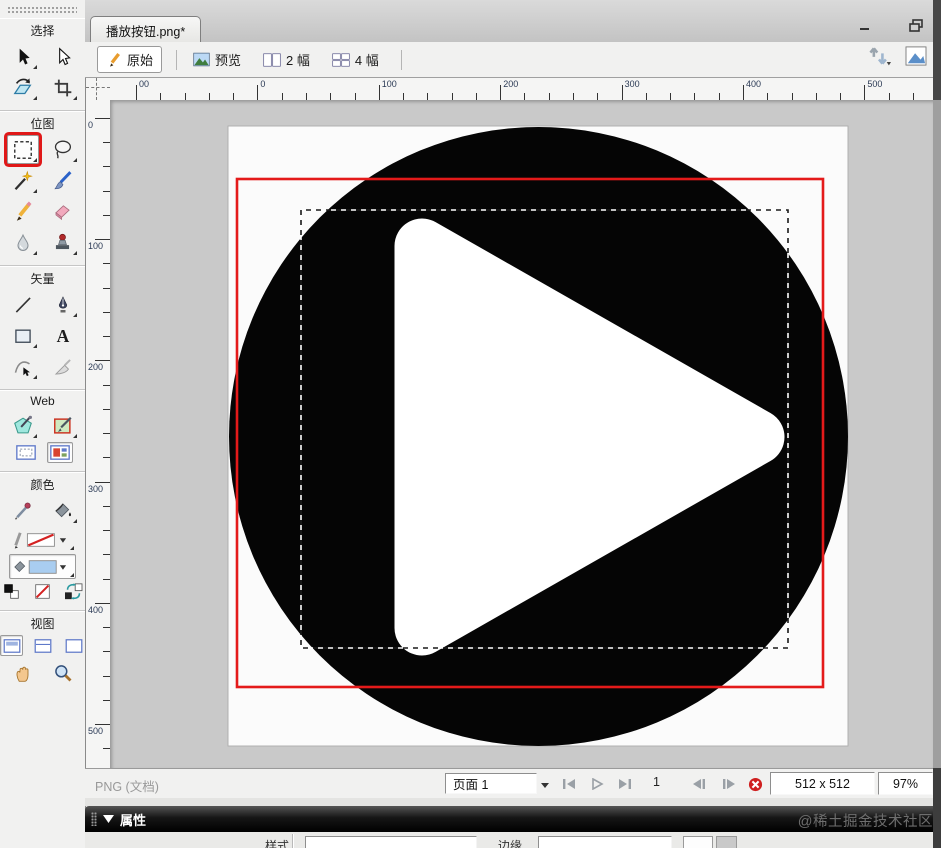 The width and height of the screenshot is (941, 848). I want to click on pointer-icon, so click(23, 57).